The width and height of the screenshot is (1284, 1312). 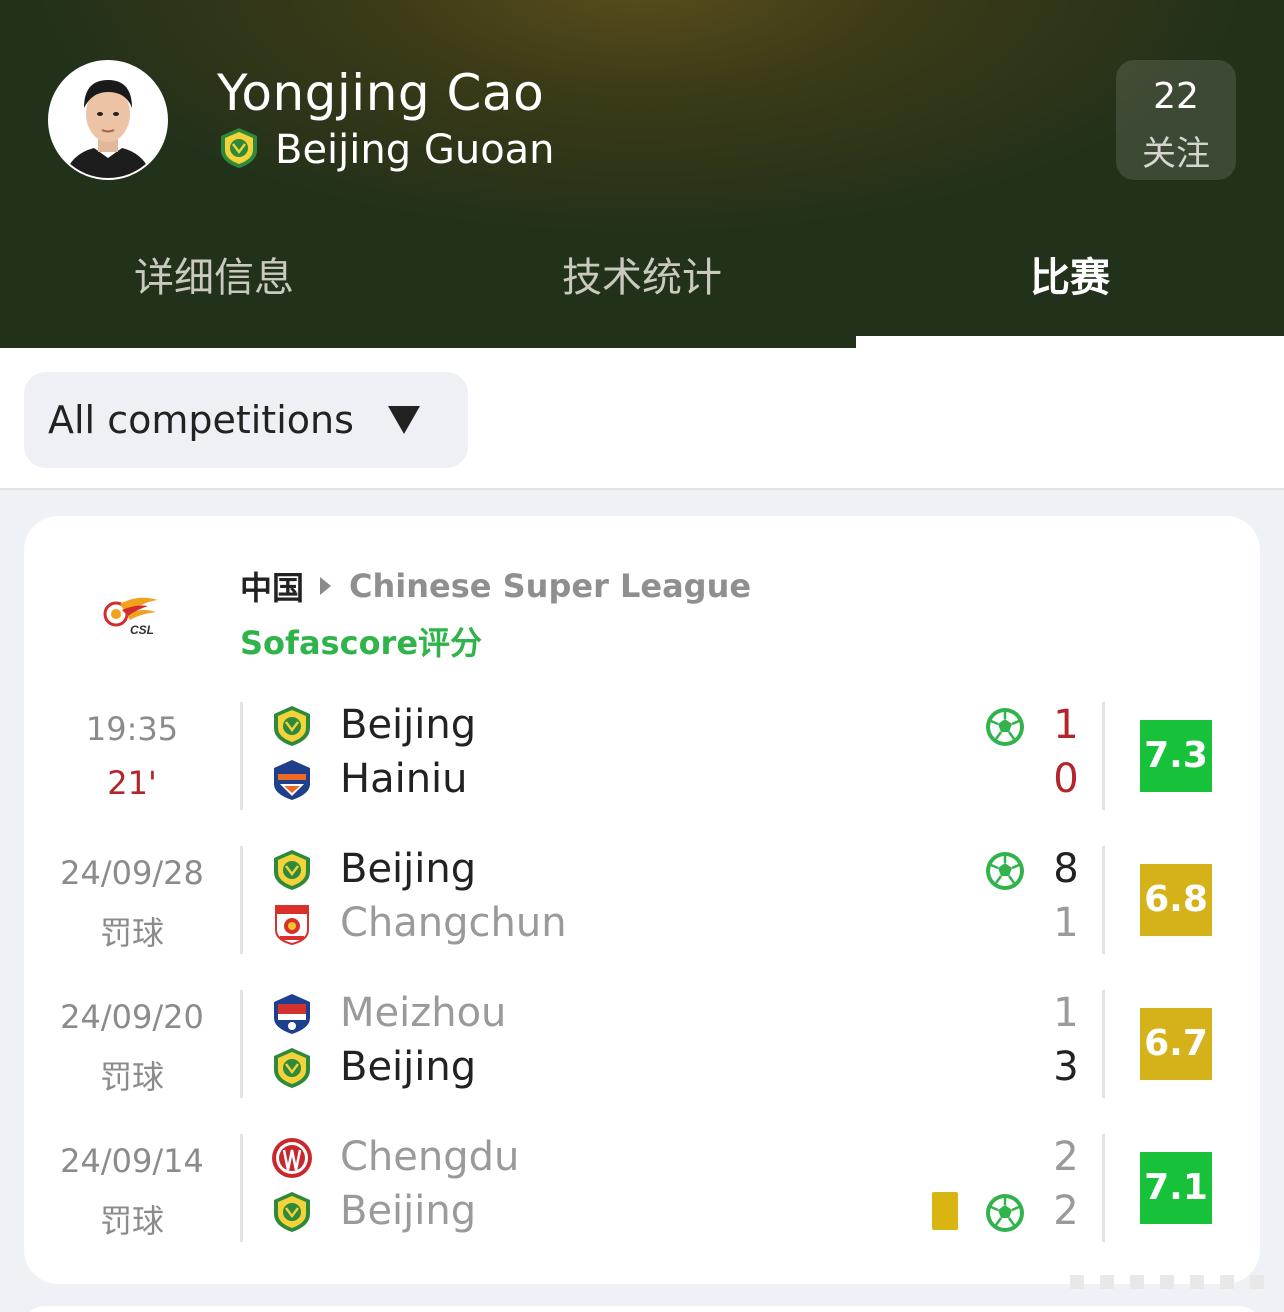 I want to click on tab-statistics: 技术统计, so click(x=642, y=293).